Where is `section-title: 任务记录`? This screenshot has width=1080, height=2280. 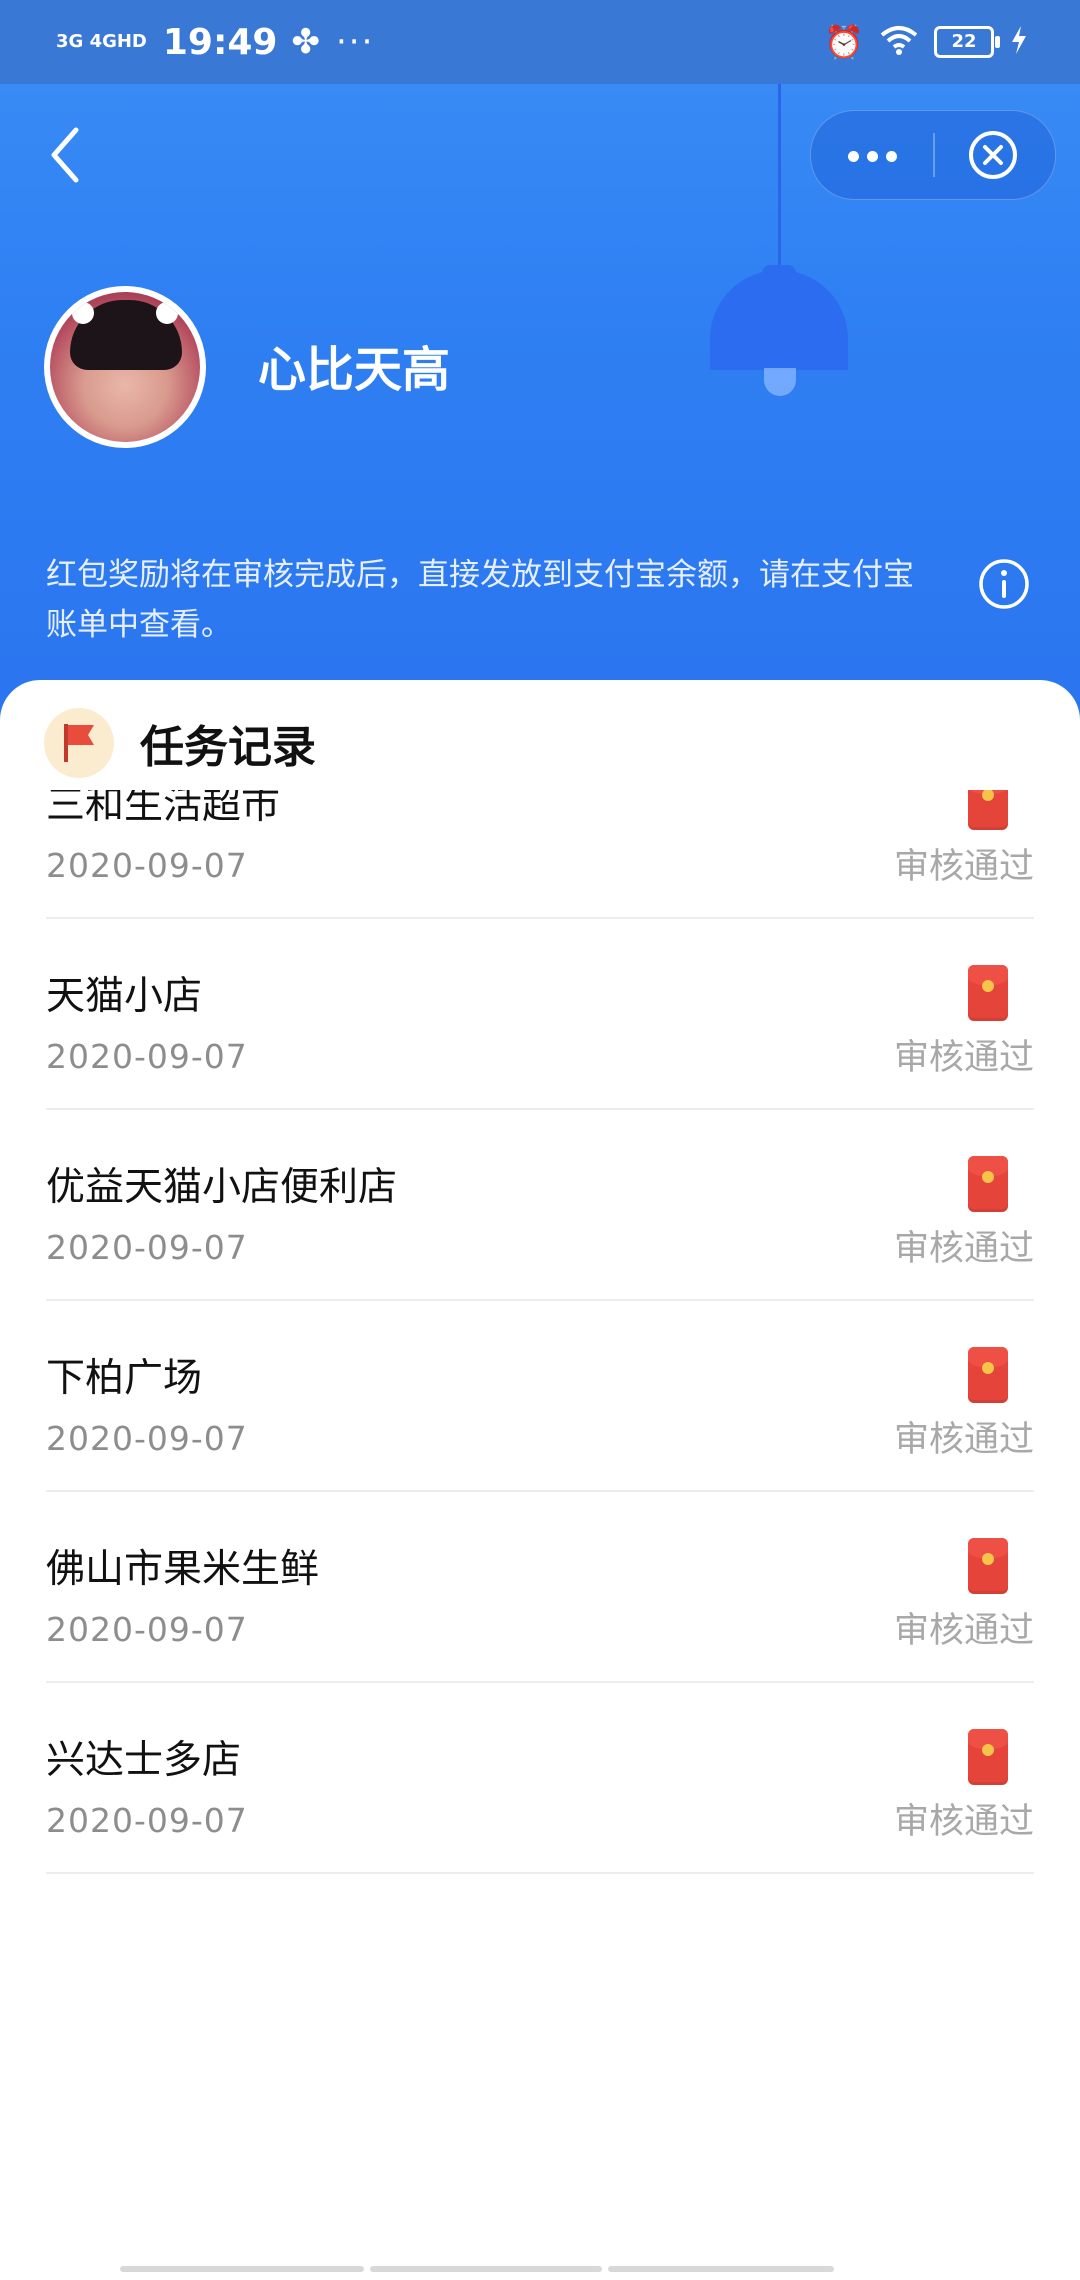
section-title: 任务记录 is located at coordinates (228, 747).